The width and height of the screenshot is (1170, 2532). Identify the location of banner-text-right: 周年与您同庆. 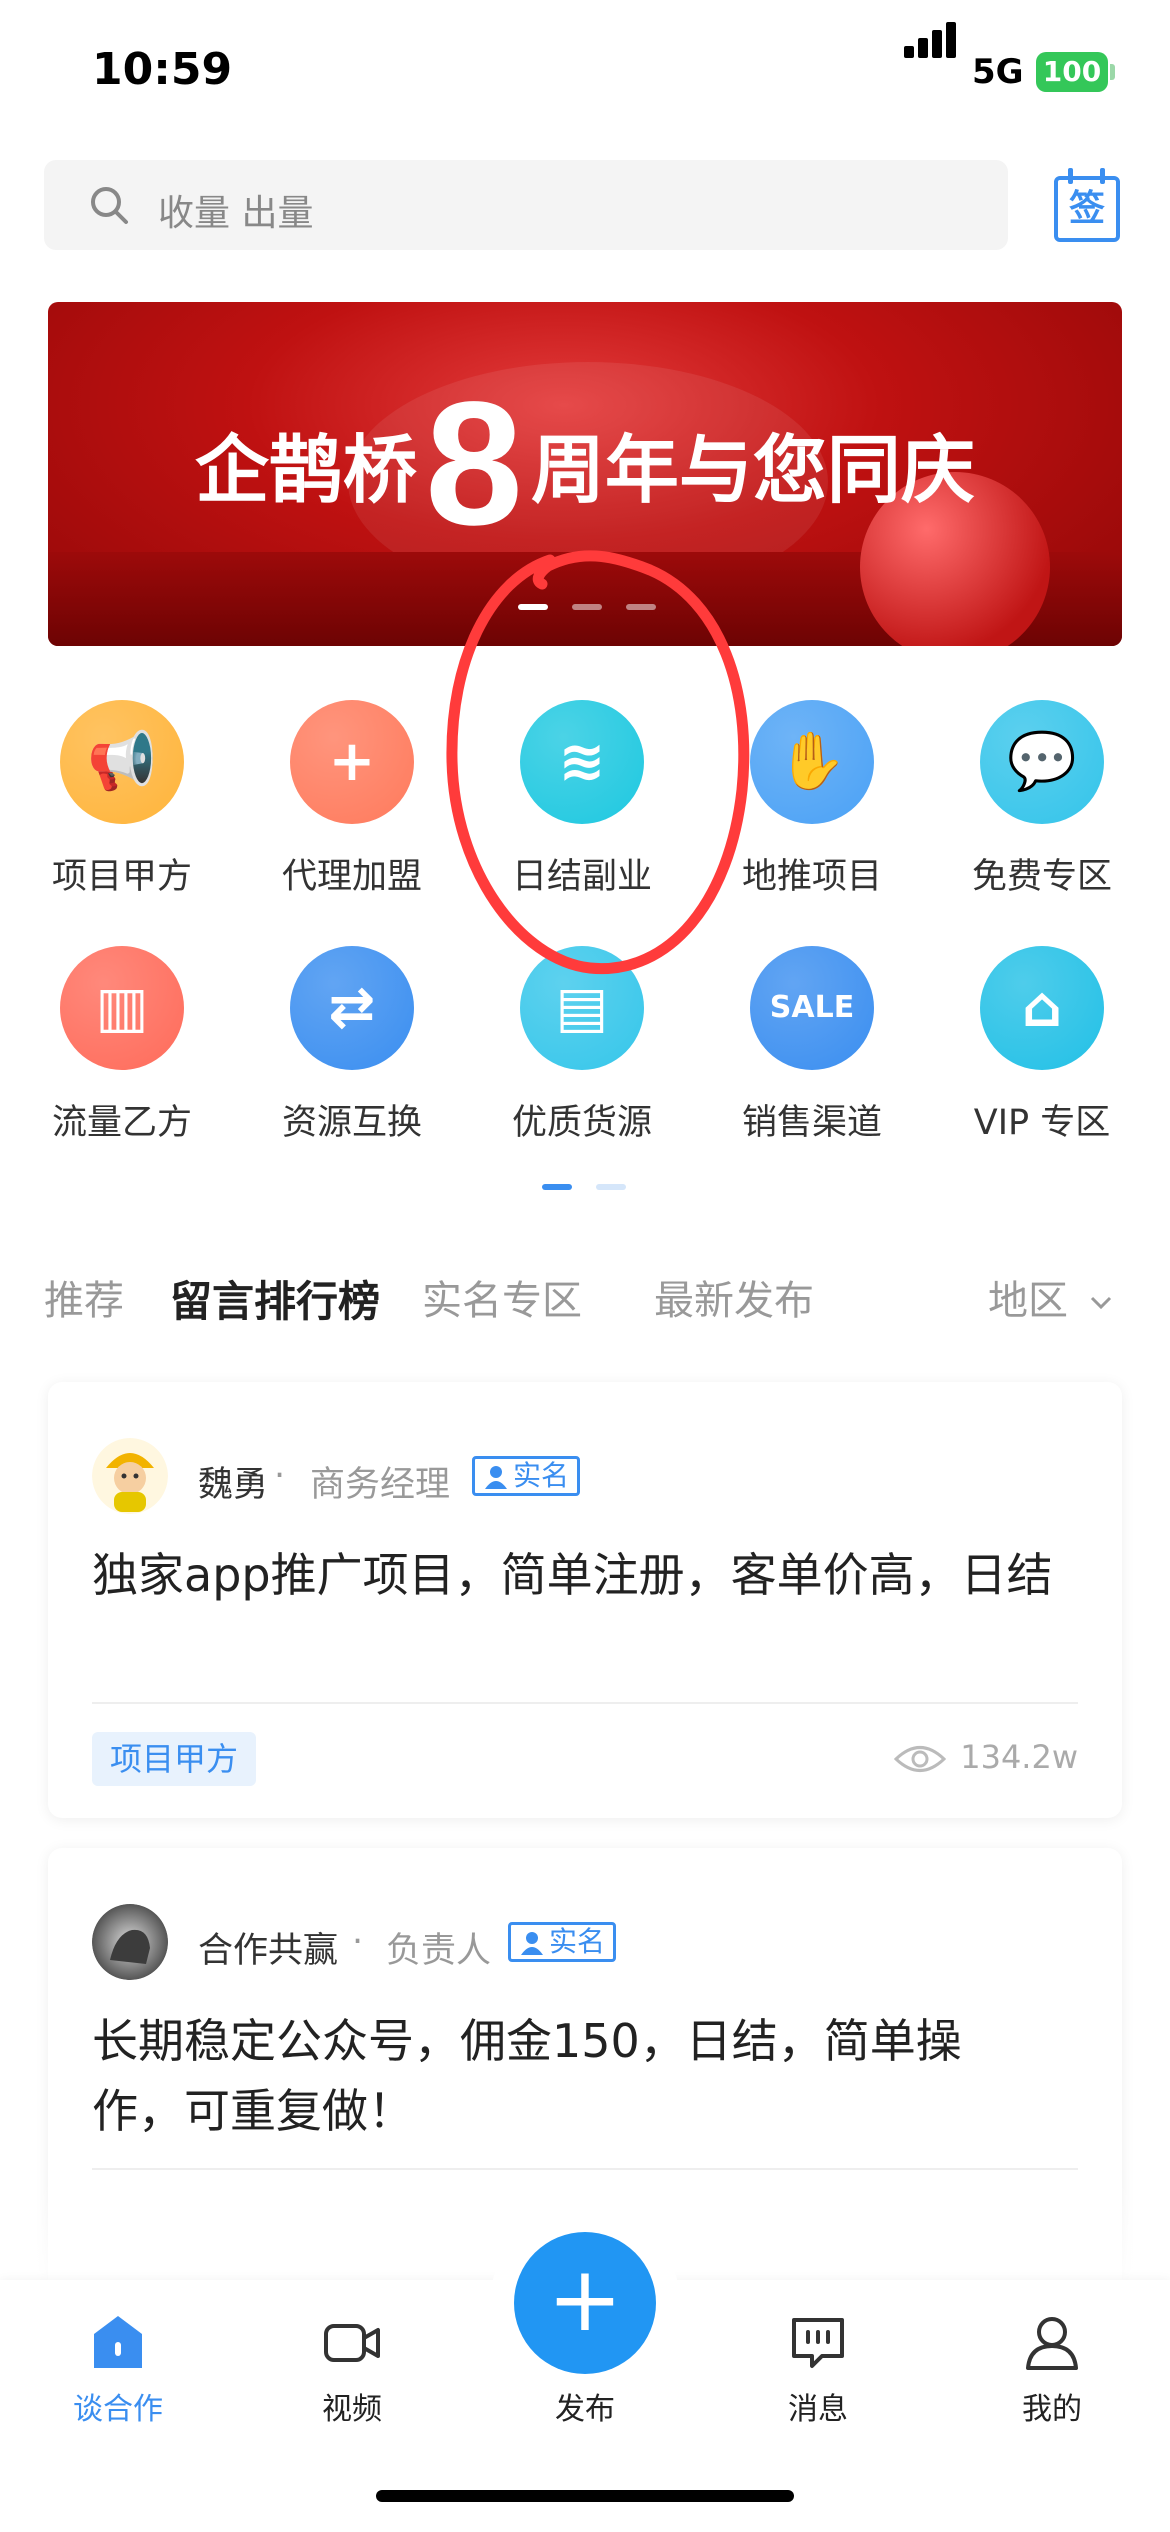
(752, 470).